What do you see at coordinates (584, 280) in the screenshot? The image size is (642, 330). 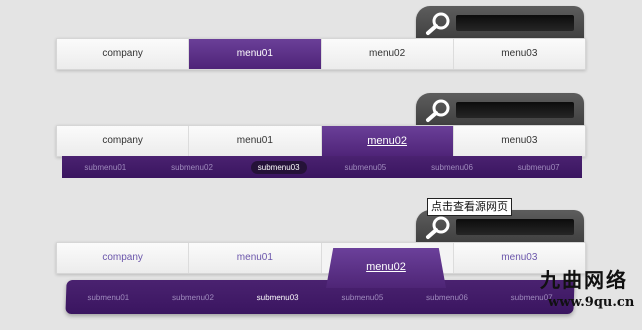 I see `watermark-name: 九曲网络` at bounding box center [584, 280].